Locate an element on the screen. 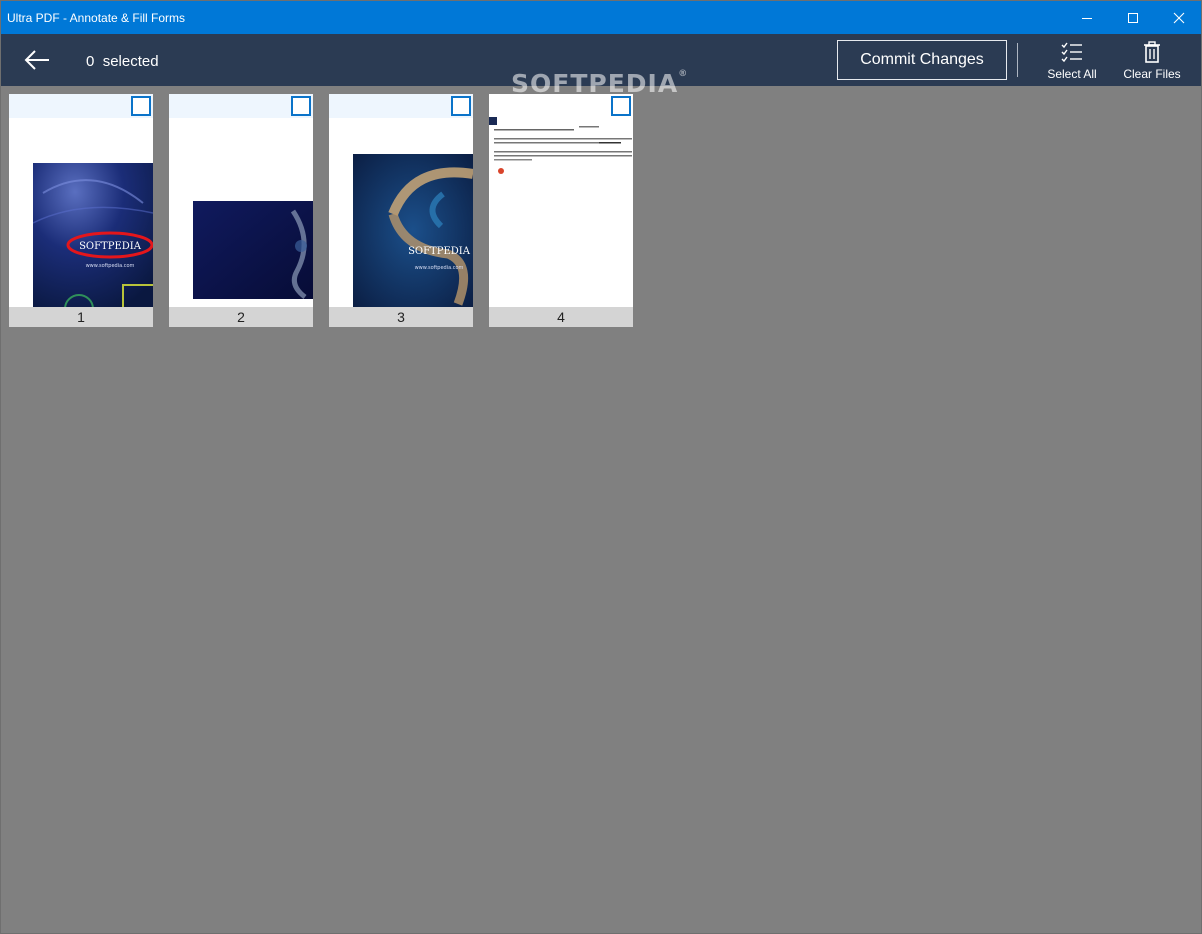 The height and width of the screenshot is (934, 1202). clear-files-label: Clear Files is located at coordinates (1152, 74).